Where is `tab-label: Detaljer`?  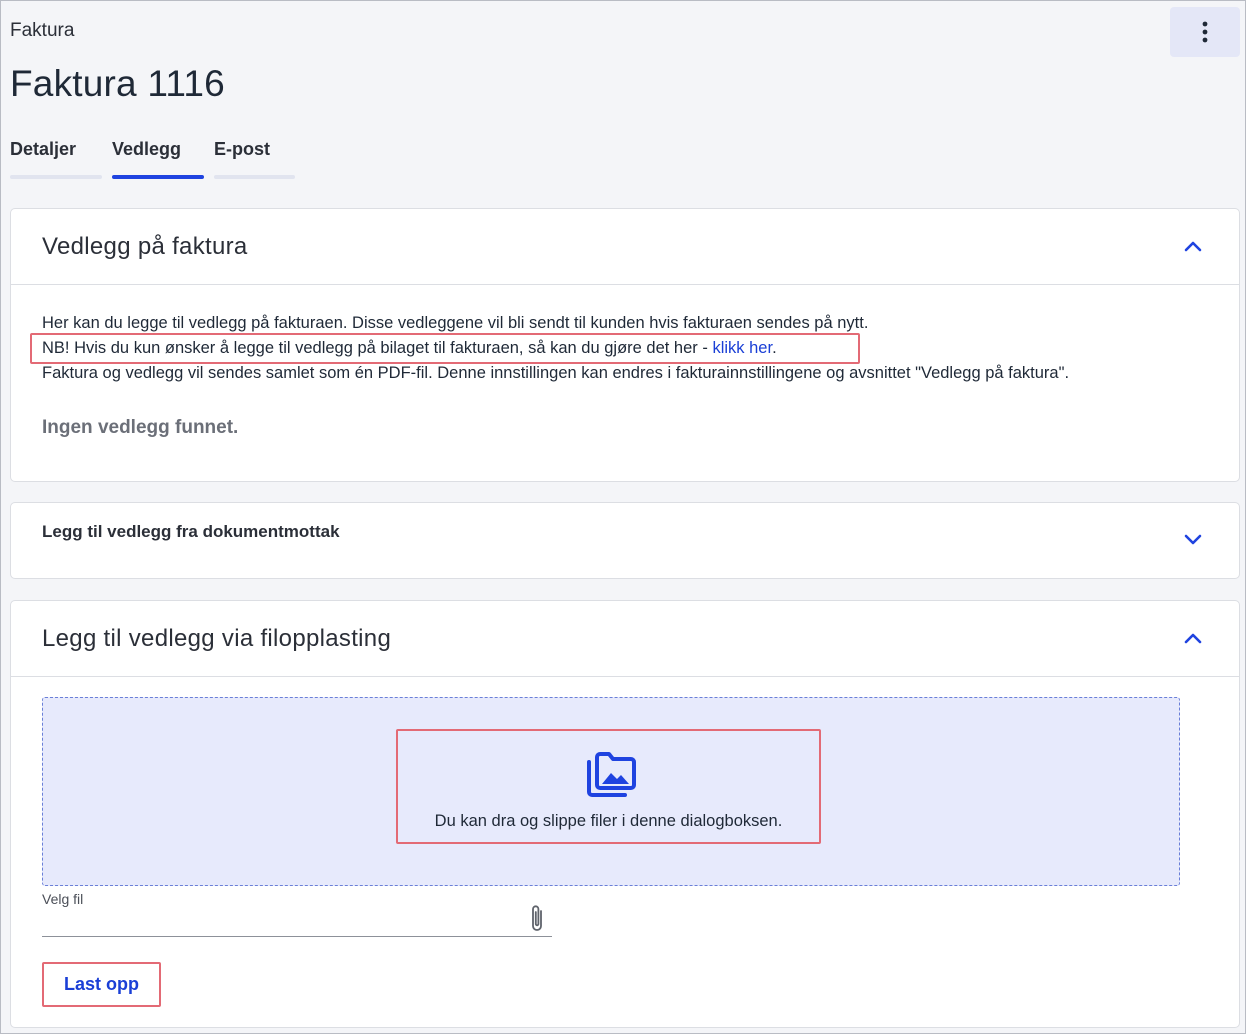
tab-label: Detaljer is located at coordinates (43, 149).